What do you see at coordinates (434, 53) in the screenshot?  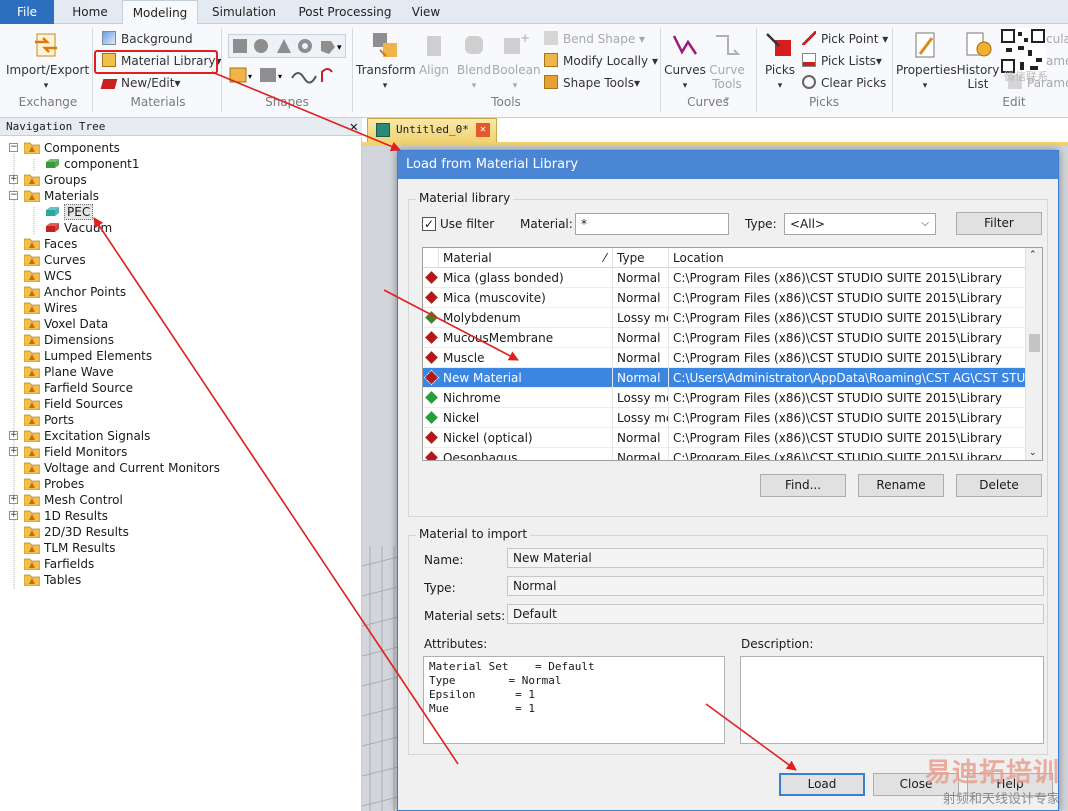 I see `align-button: Align` at bounding box center [434, 53].